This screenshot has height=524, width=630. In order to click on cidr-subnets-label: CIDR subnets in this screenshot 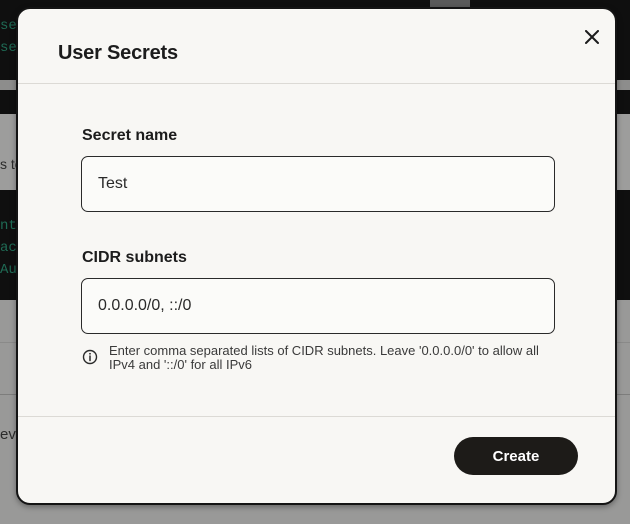, I will do `click(134, 257)`.